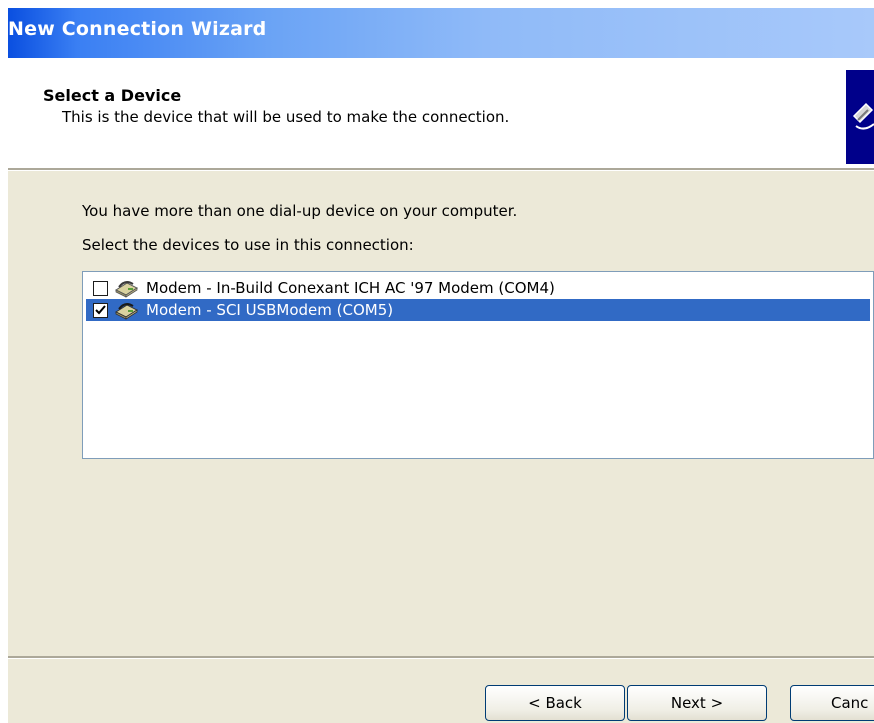  I want to click on connection-wizard-icon, so click(860, 117).